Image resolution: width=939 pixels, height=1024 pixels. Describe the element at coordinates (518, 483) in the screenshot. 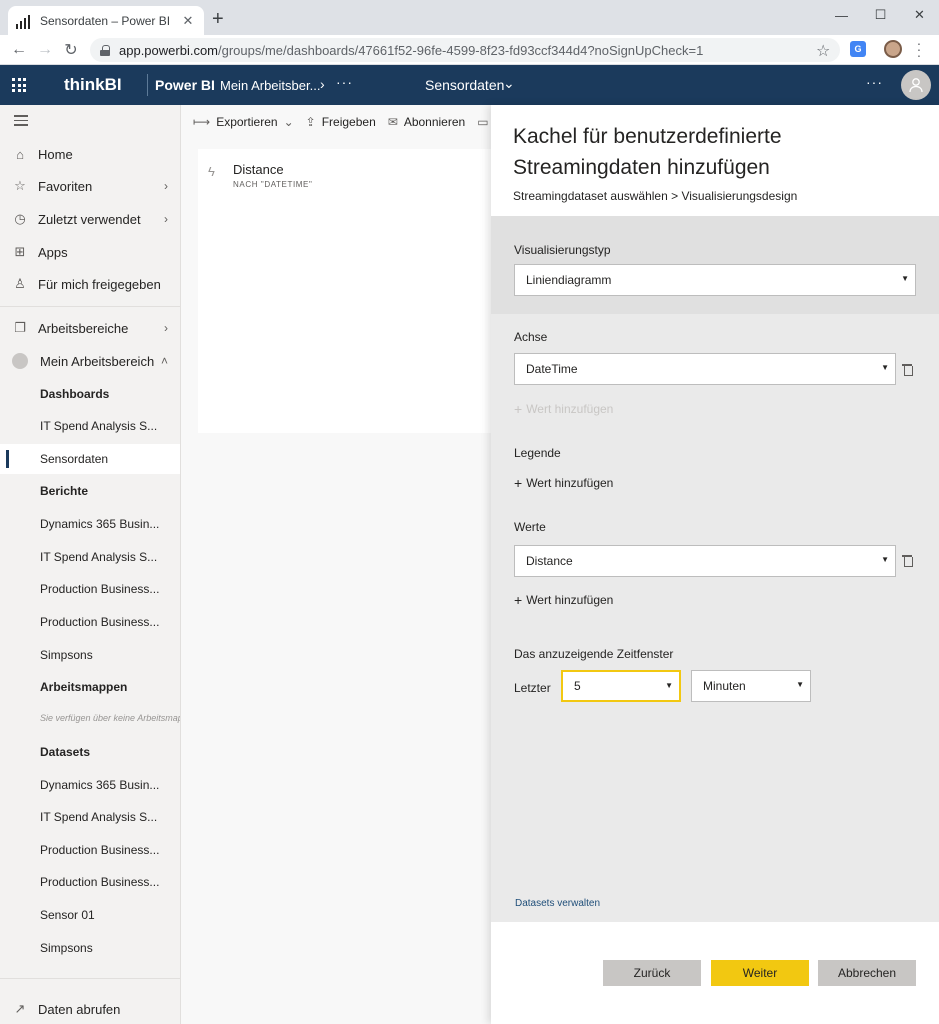

I see `plus-icon: +` at that location.